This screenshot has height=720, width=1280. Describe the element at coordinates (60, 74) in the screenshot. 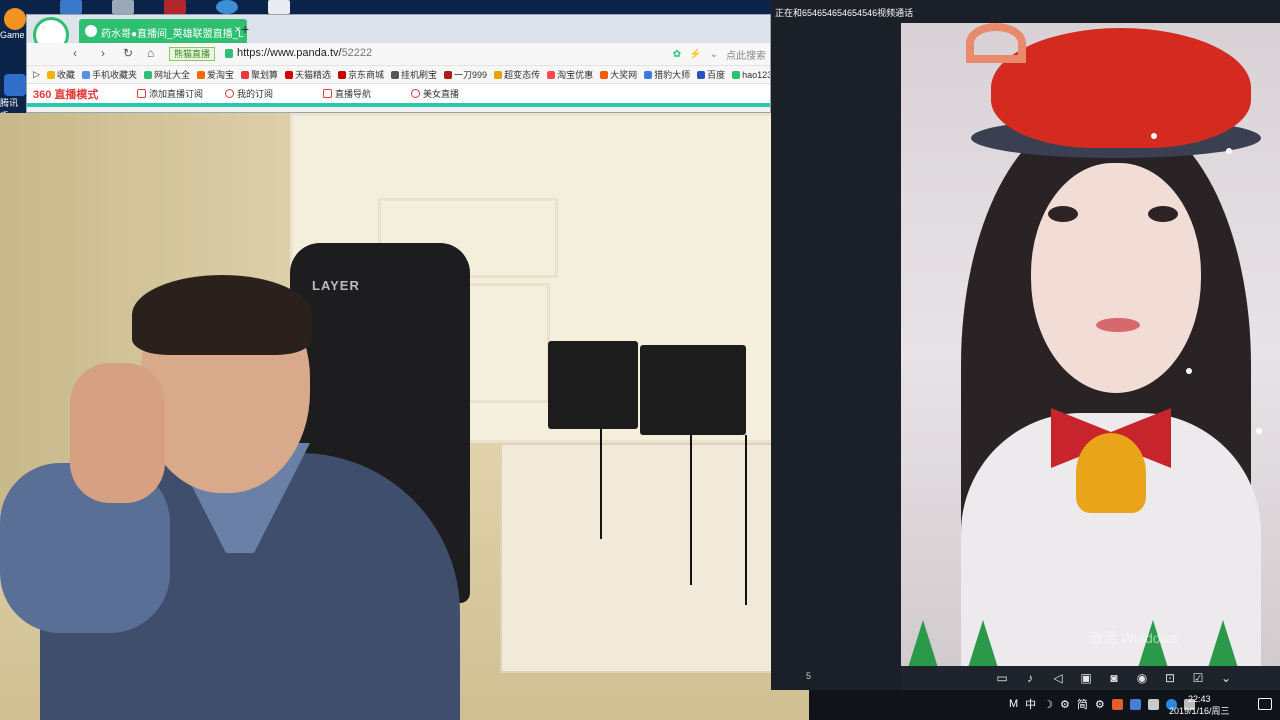

I see `bookmark-item: 收藏` at that location.